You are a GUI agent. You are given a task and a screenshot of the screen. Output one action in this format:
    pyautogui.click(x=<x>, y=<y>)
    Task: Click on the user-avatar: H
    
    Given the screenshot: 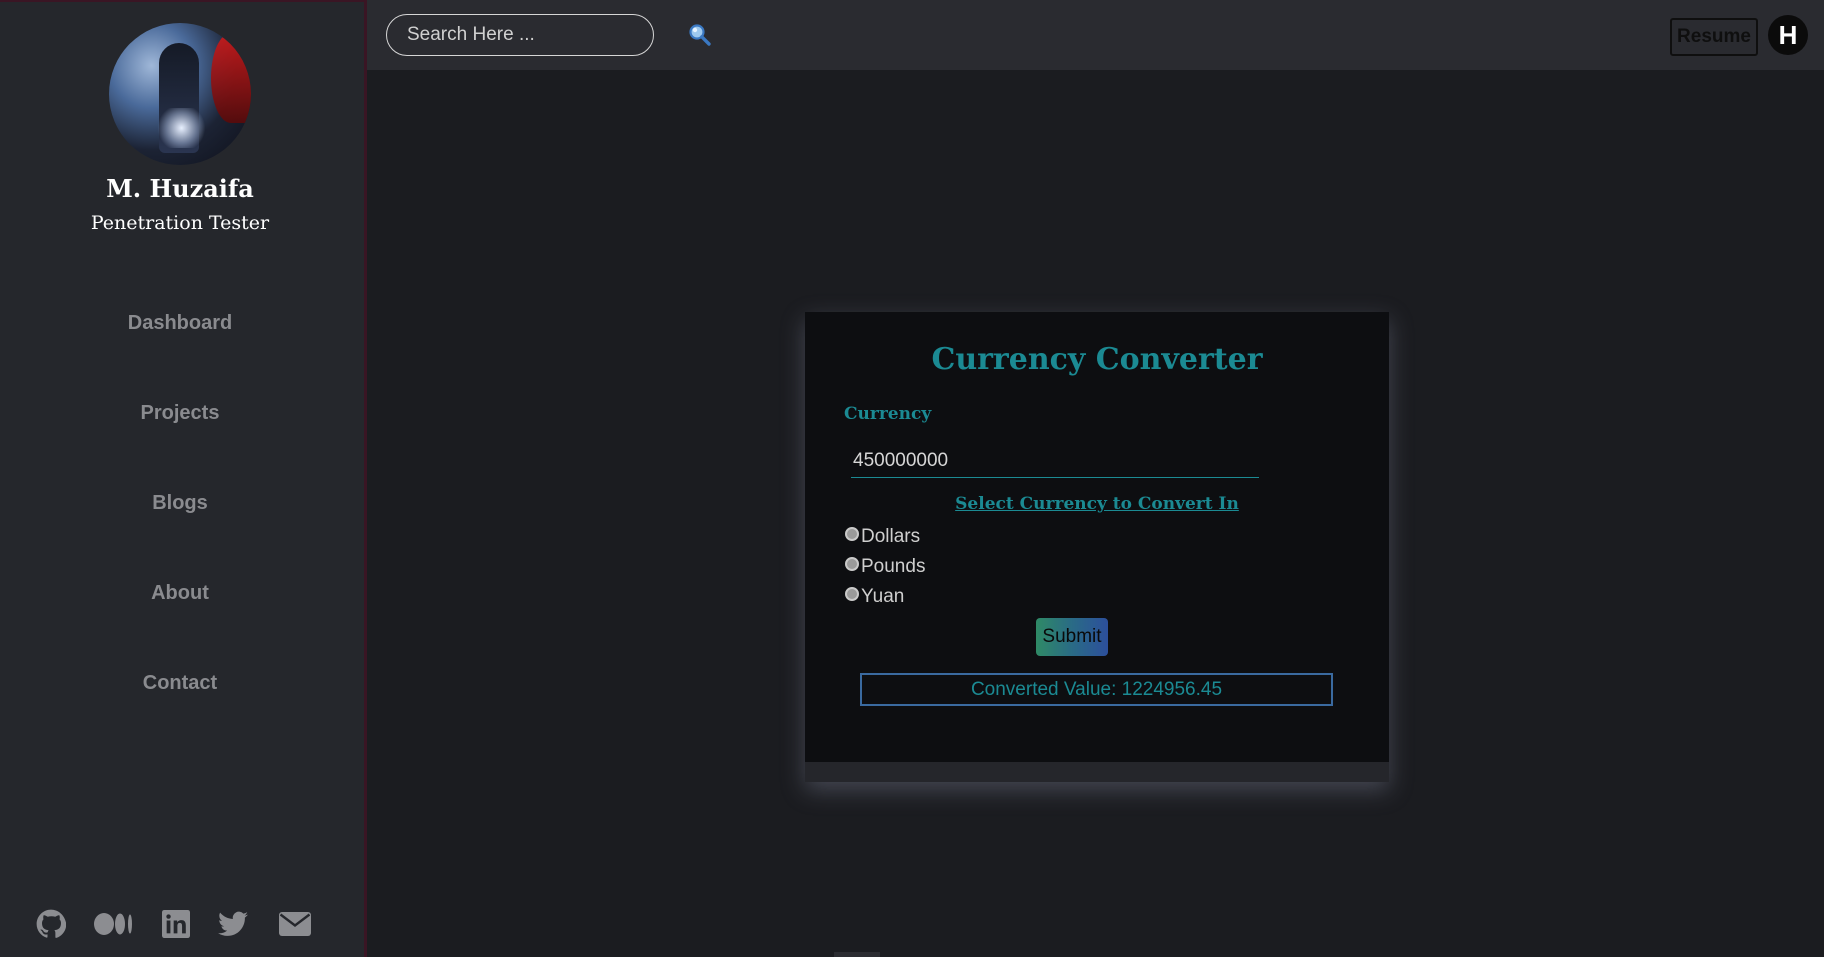 What is the action you would take?
    pyautogui.click(x=1788, y=35)
    